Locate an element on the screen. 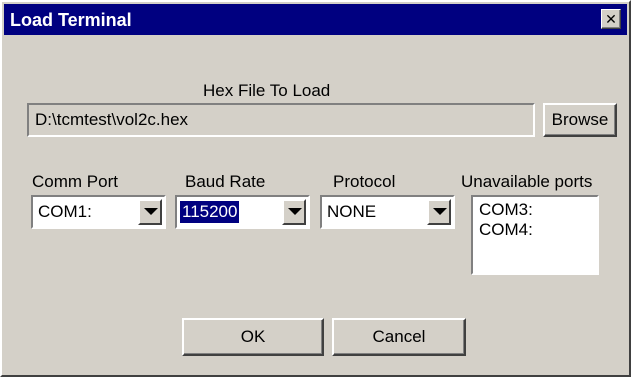  unavailable-ports-list: COM3: COM4: is located at coordinates (535, 235).